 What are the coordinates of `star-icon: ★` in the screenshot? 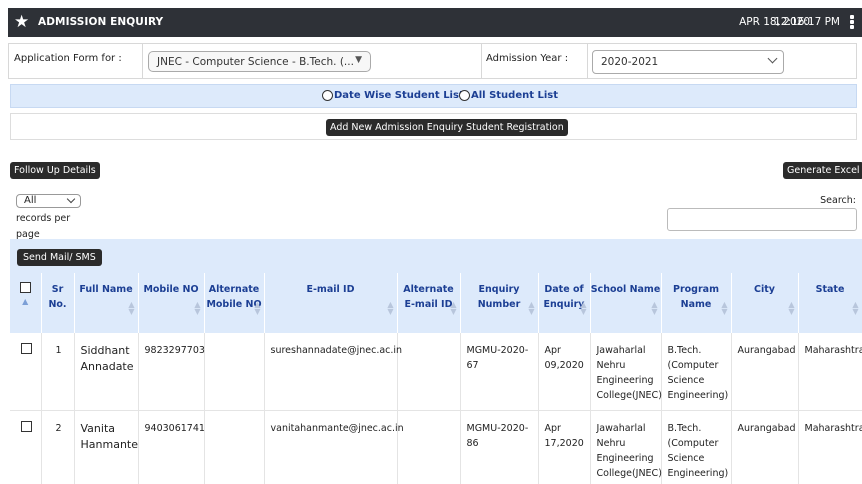 It's located at (22, 22).